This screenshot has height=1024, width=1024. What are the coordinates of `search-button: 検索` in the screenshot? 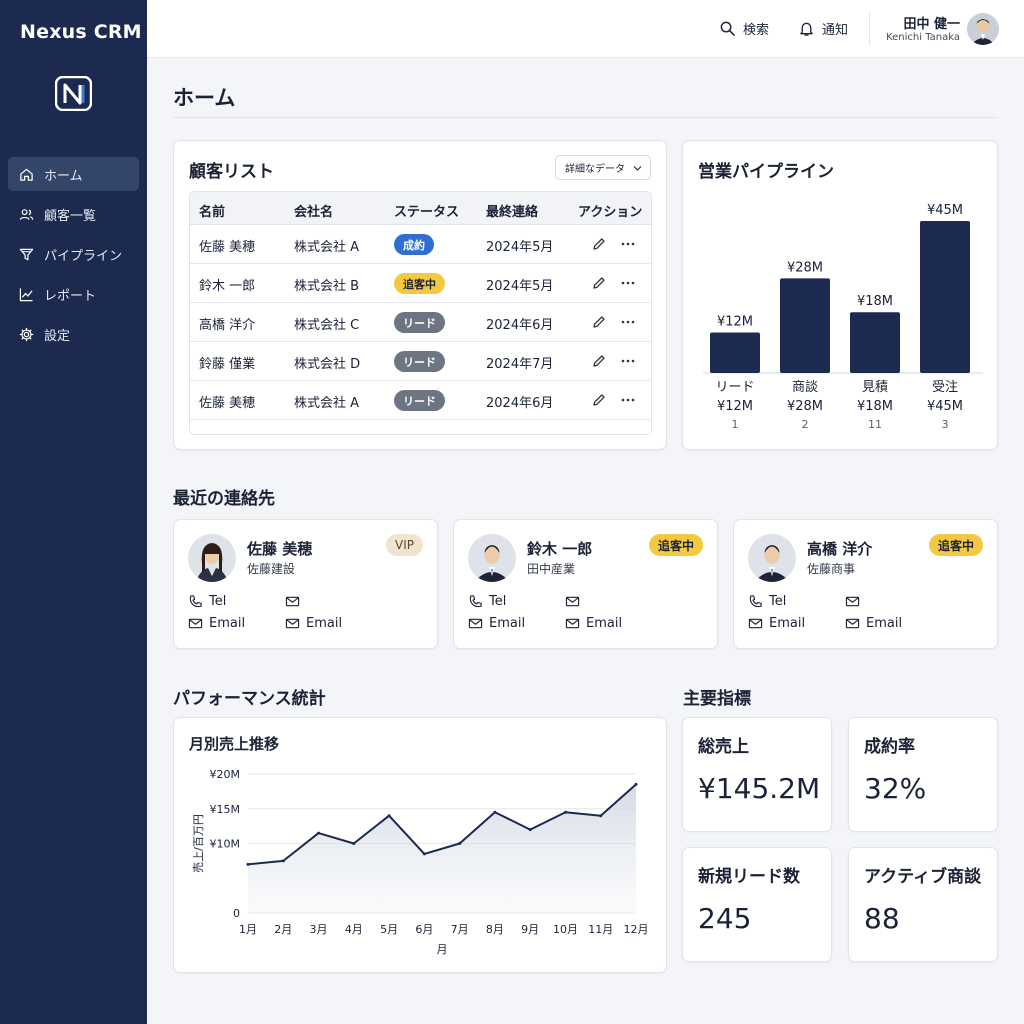 It's located at (744, 28).